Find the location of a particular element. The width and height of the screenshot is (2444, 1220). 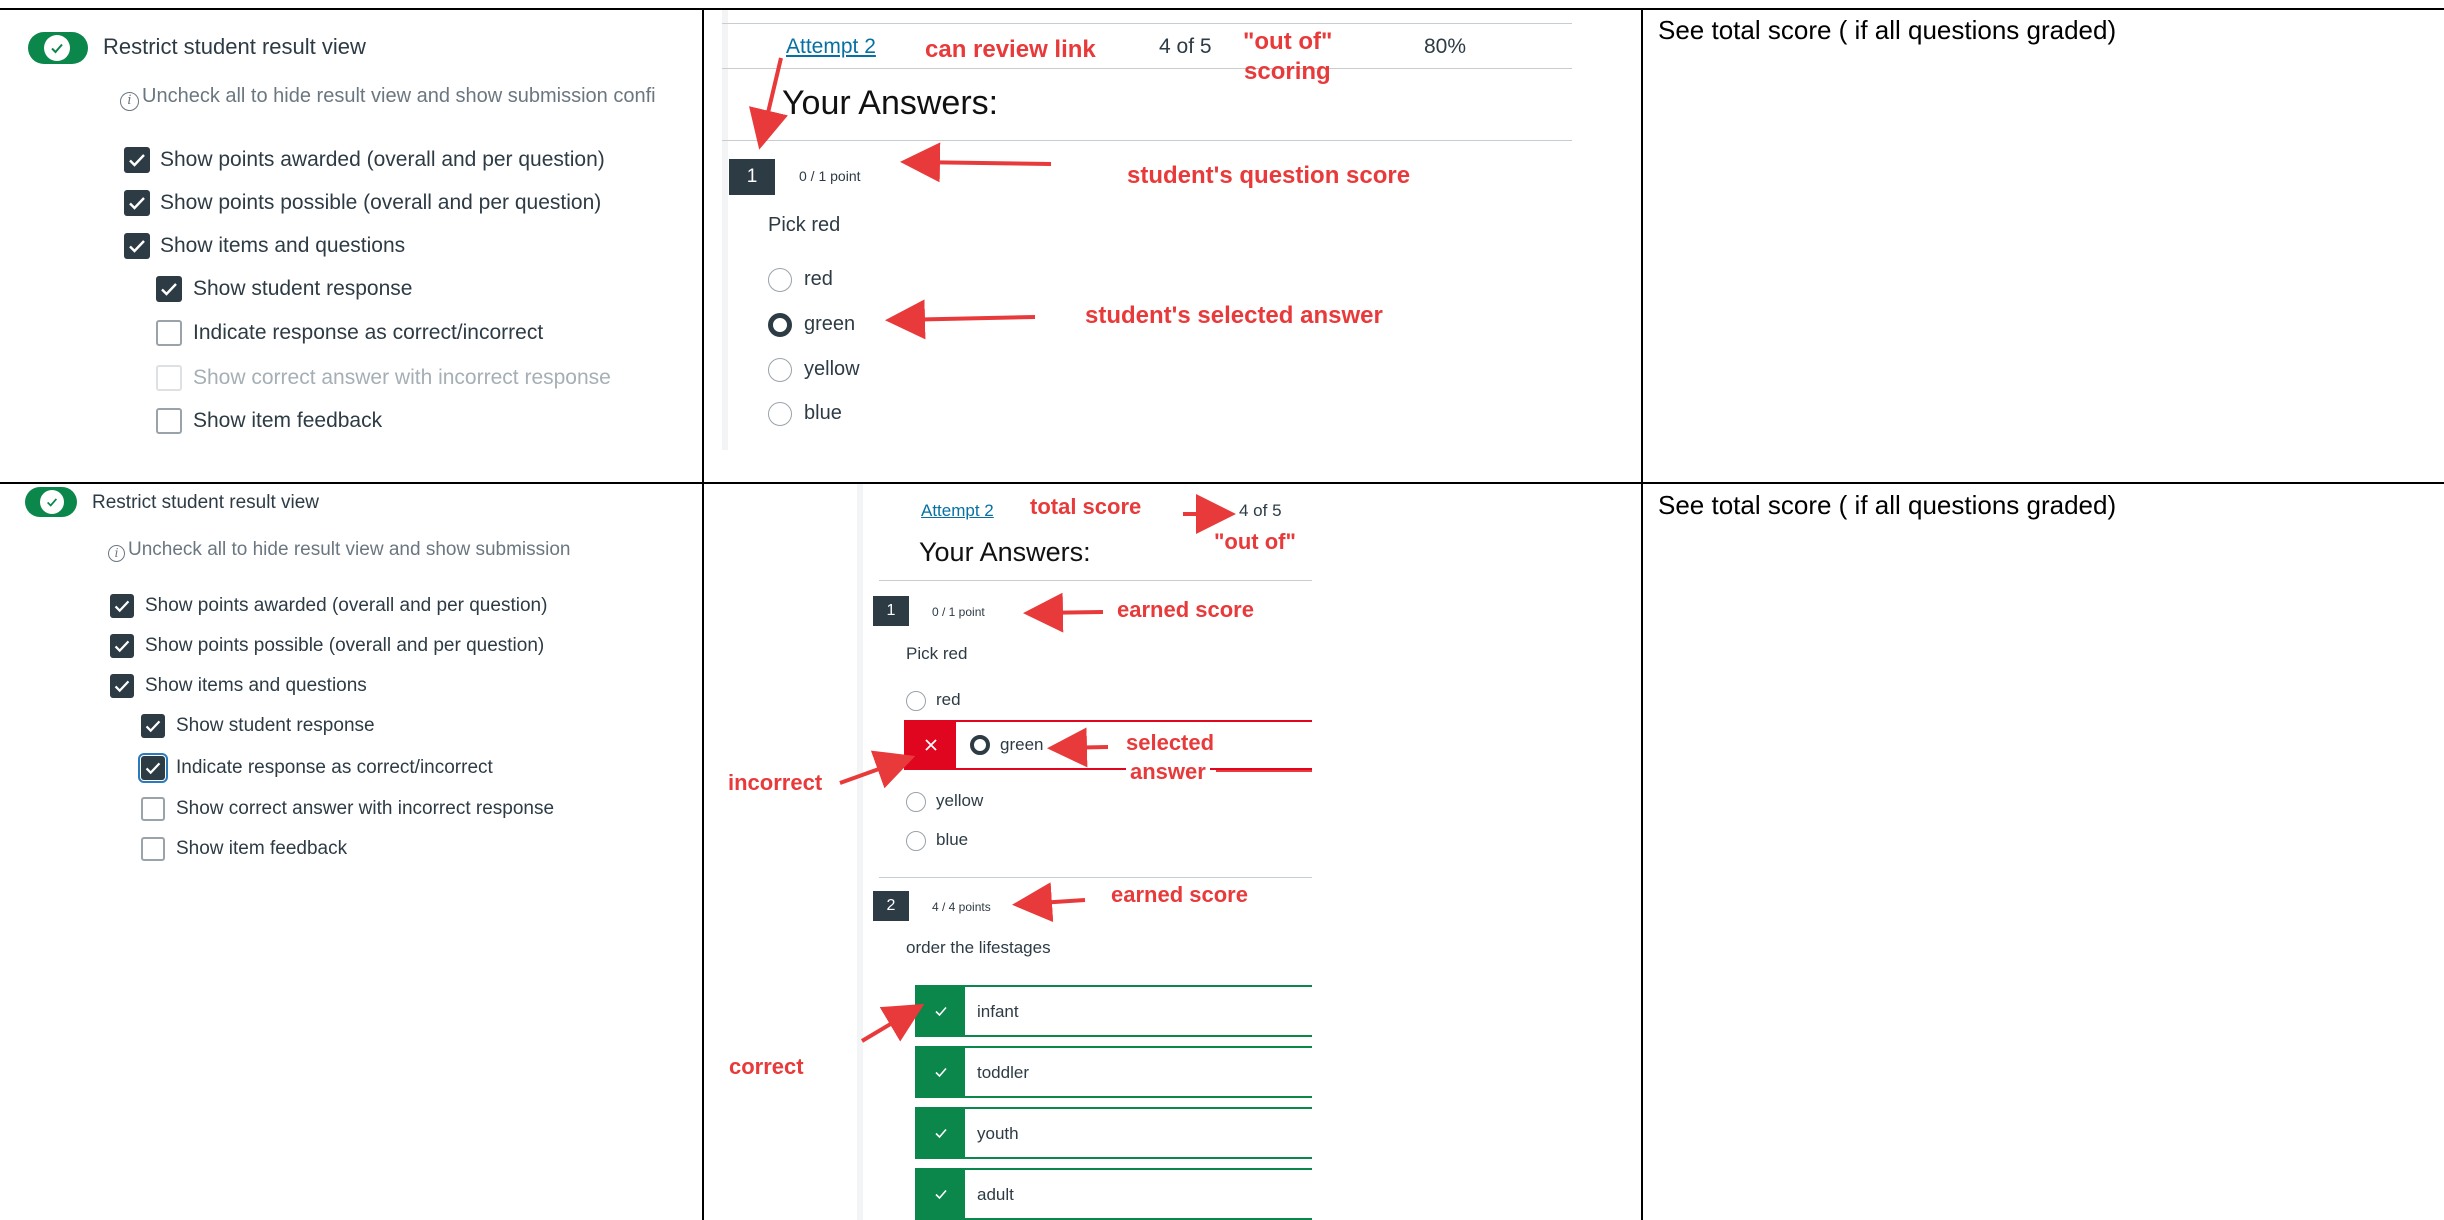

arrow-review-link is located at coordinates (768, 103).